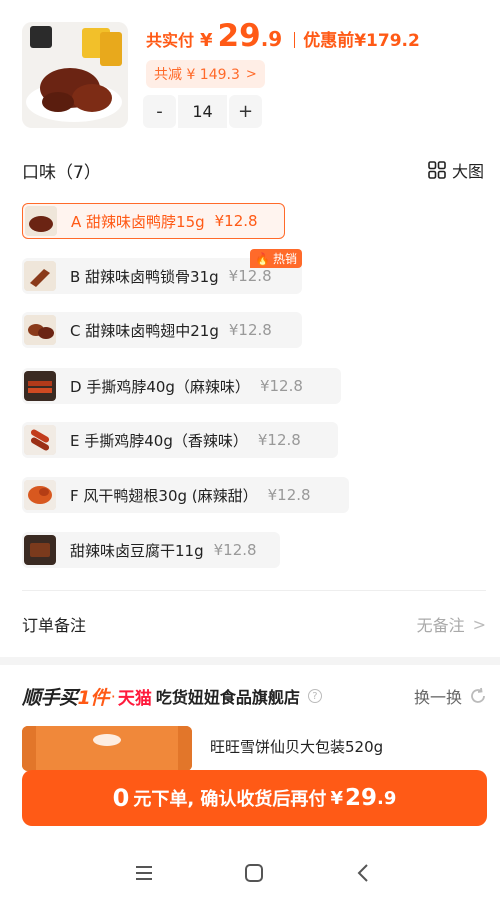 This screenshot has width=500, height=902. Describe the element at coordinates (230, 799) in the screenshot. I see `cta-text: 元下单, 确认收货后再付` at that location.